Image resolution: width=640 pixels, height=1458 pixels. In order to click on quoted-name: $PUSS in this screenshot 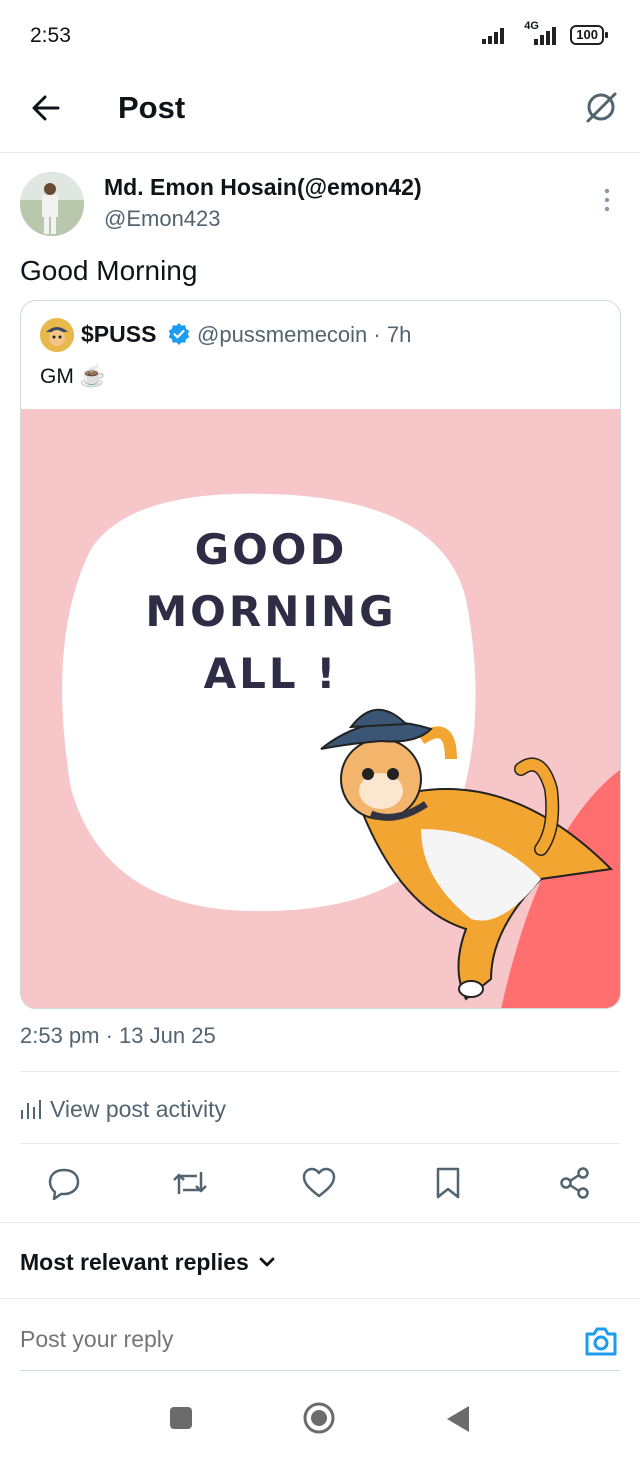, I will do `click(119, 334)`.